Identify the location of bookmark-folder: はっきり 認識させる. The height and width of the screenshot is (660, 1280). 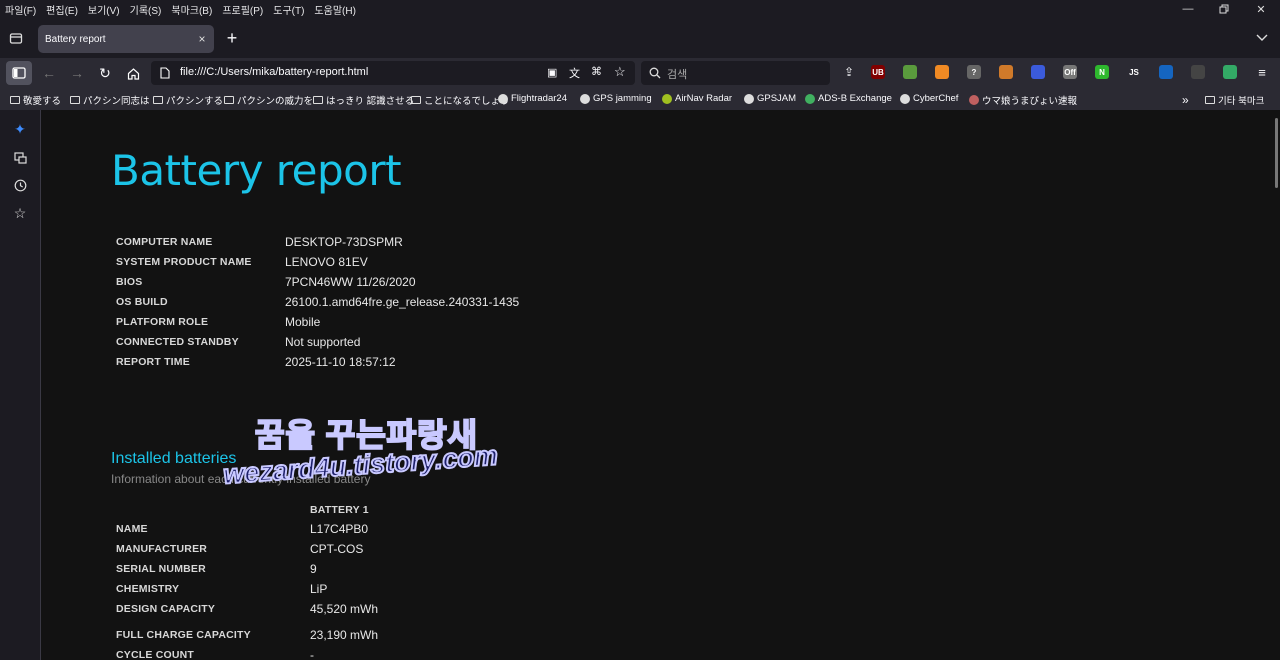
(363, 100).